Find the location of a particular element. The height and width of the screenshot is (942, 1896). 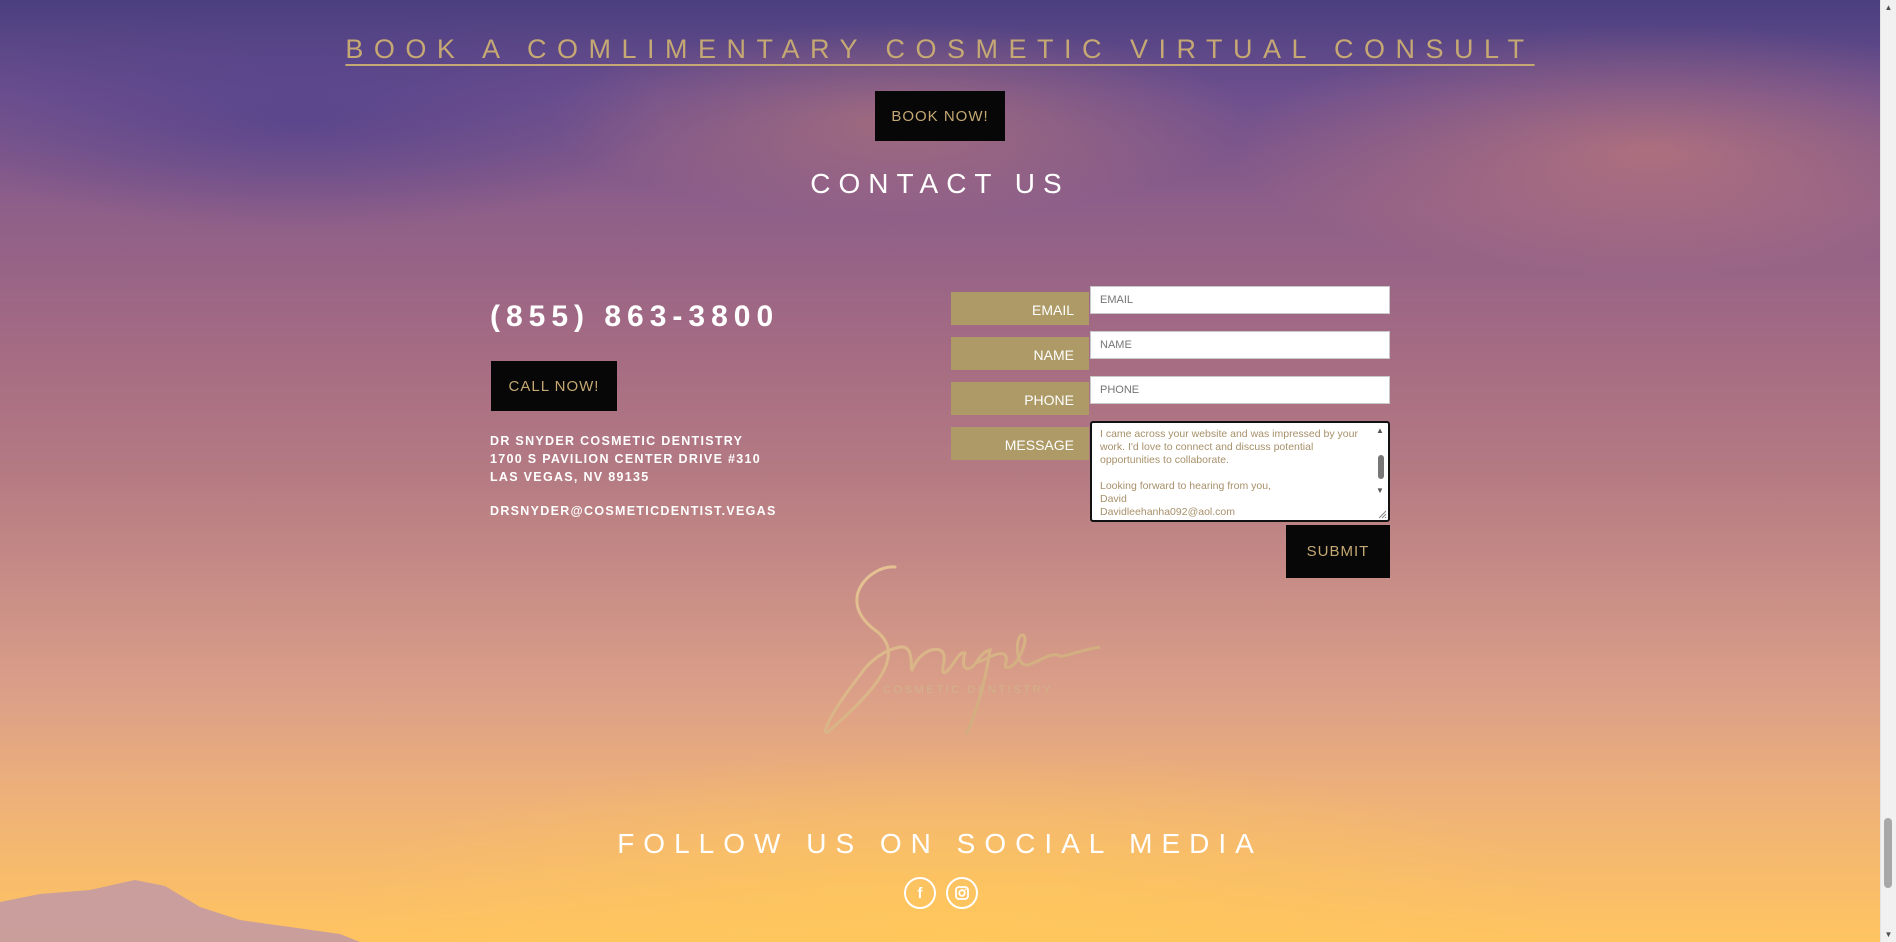

name-label: NAME is located at coordinates (1020, 353).